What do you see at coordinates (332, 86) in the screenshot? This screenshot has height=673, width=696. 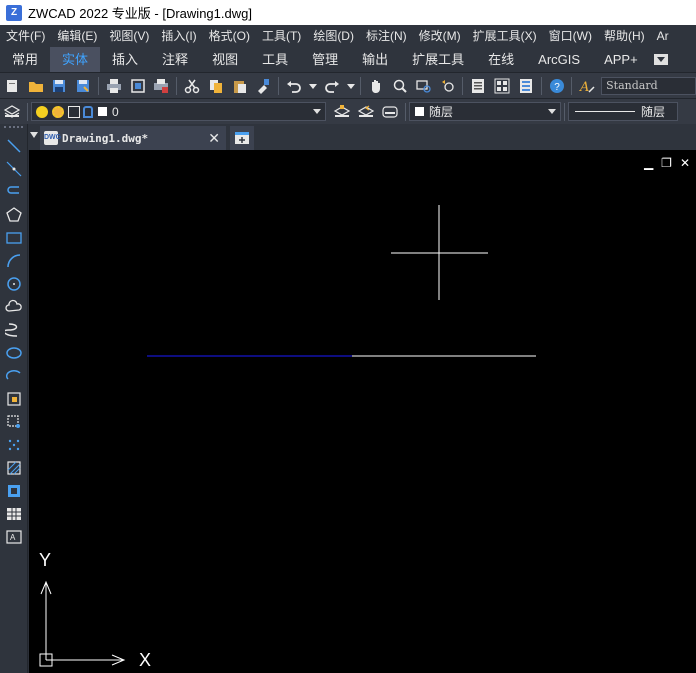 I see `redo-icon` at bounding box center [332, 86].